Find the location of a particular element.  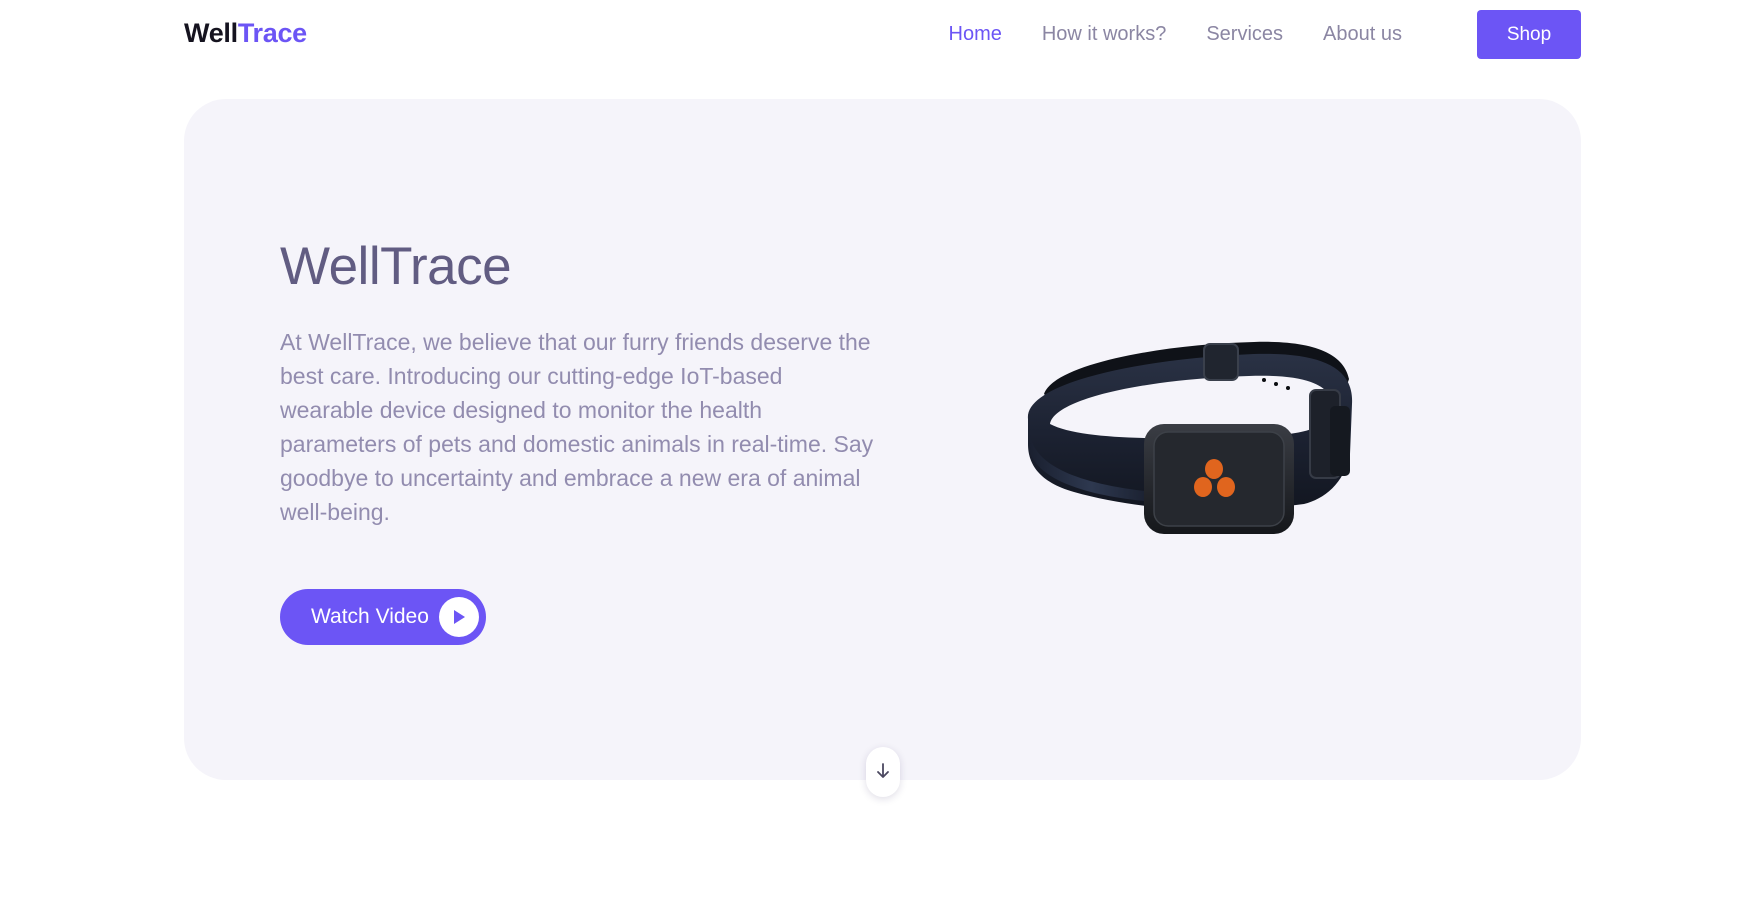

scroll-down-button is located at coordinates (883, 772).